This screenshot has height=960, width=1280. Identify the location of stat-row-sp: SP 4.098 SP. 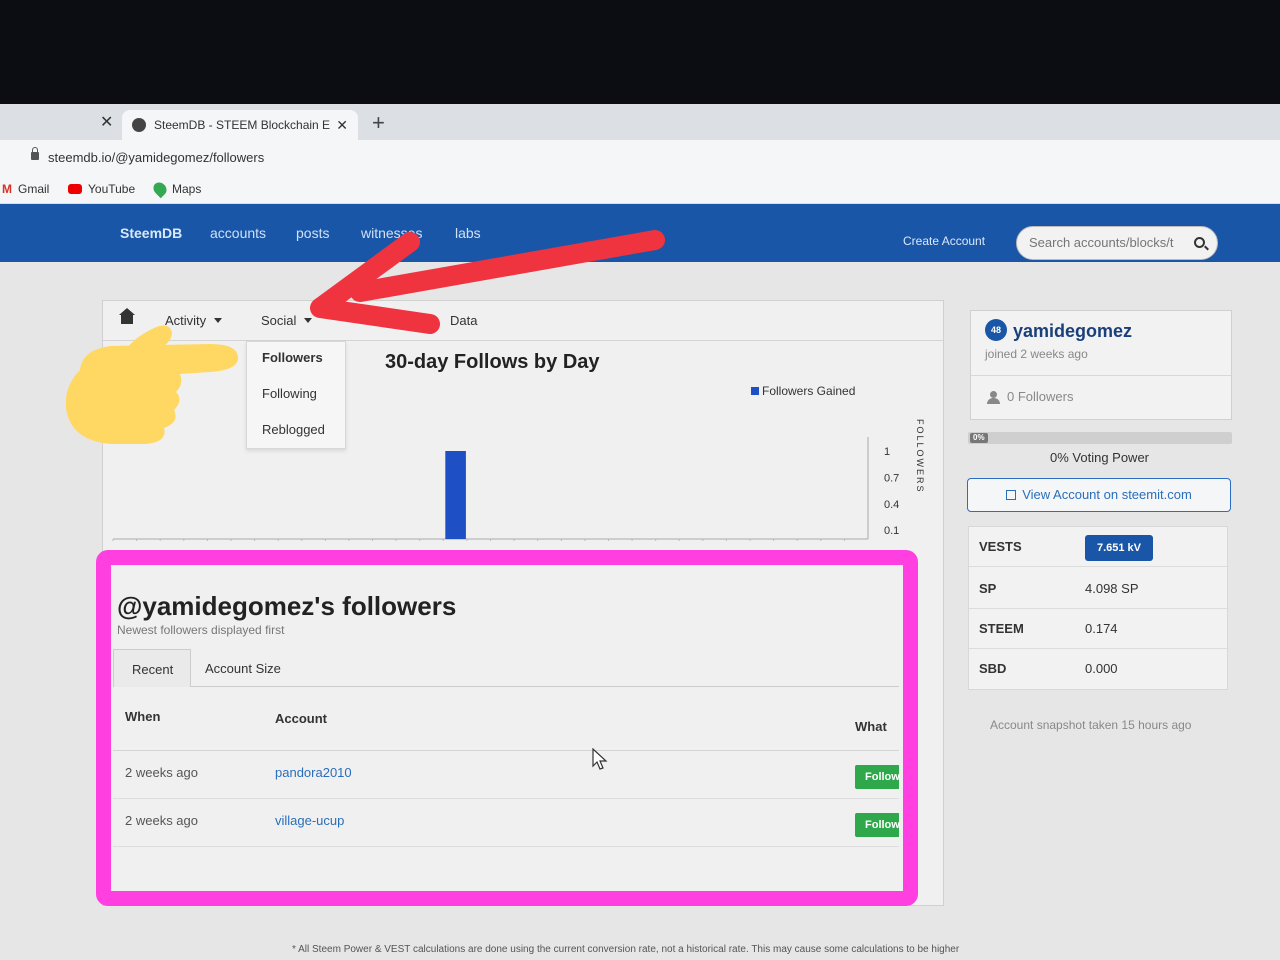
(1098, 589).